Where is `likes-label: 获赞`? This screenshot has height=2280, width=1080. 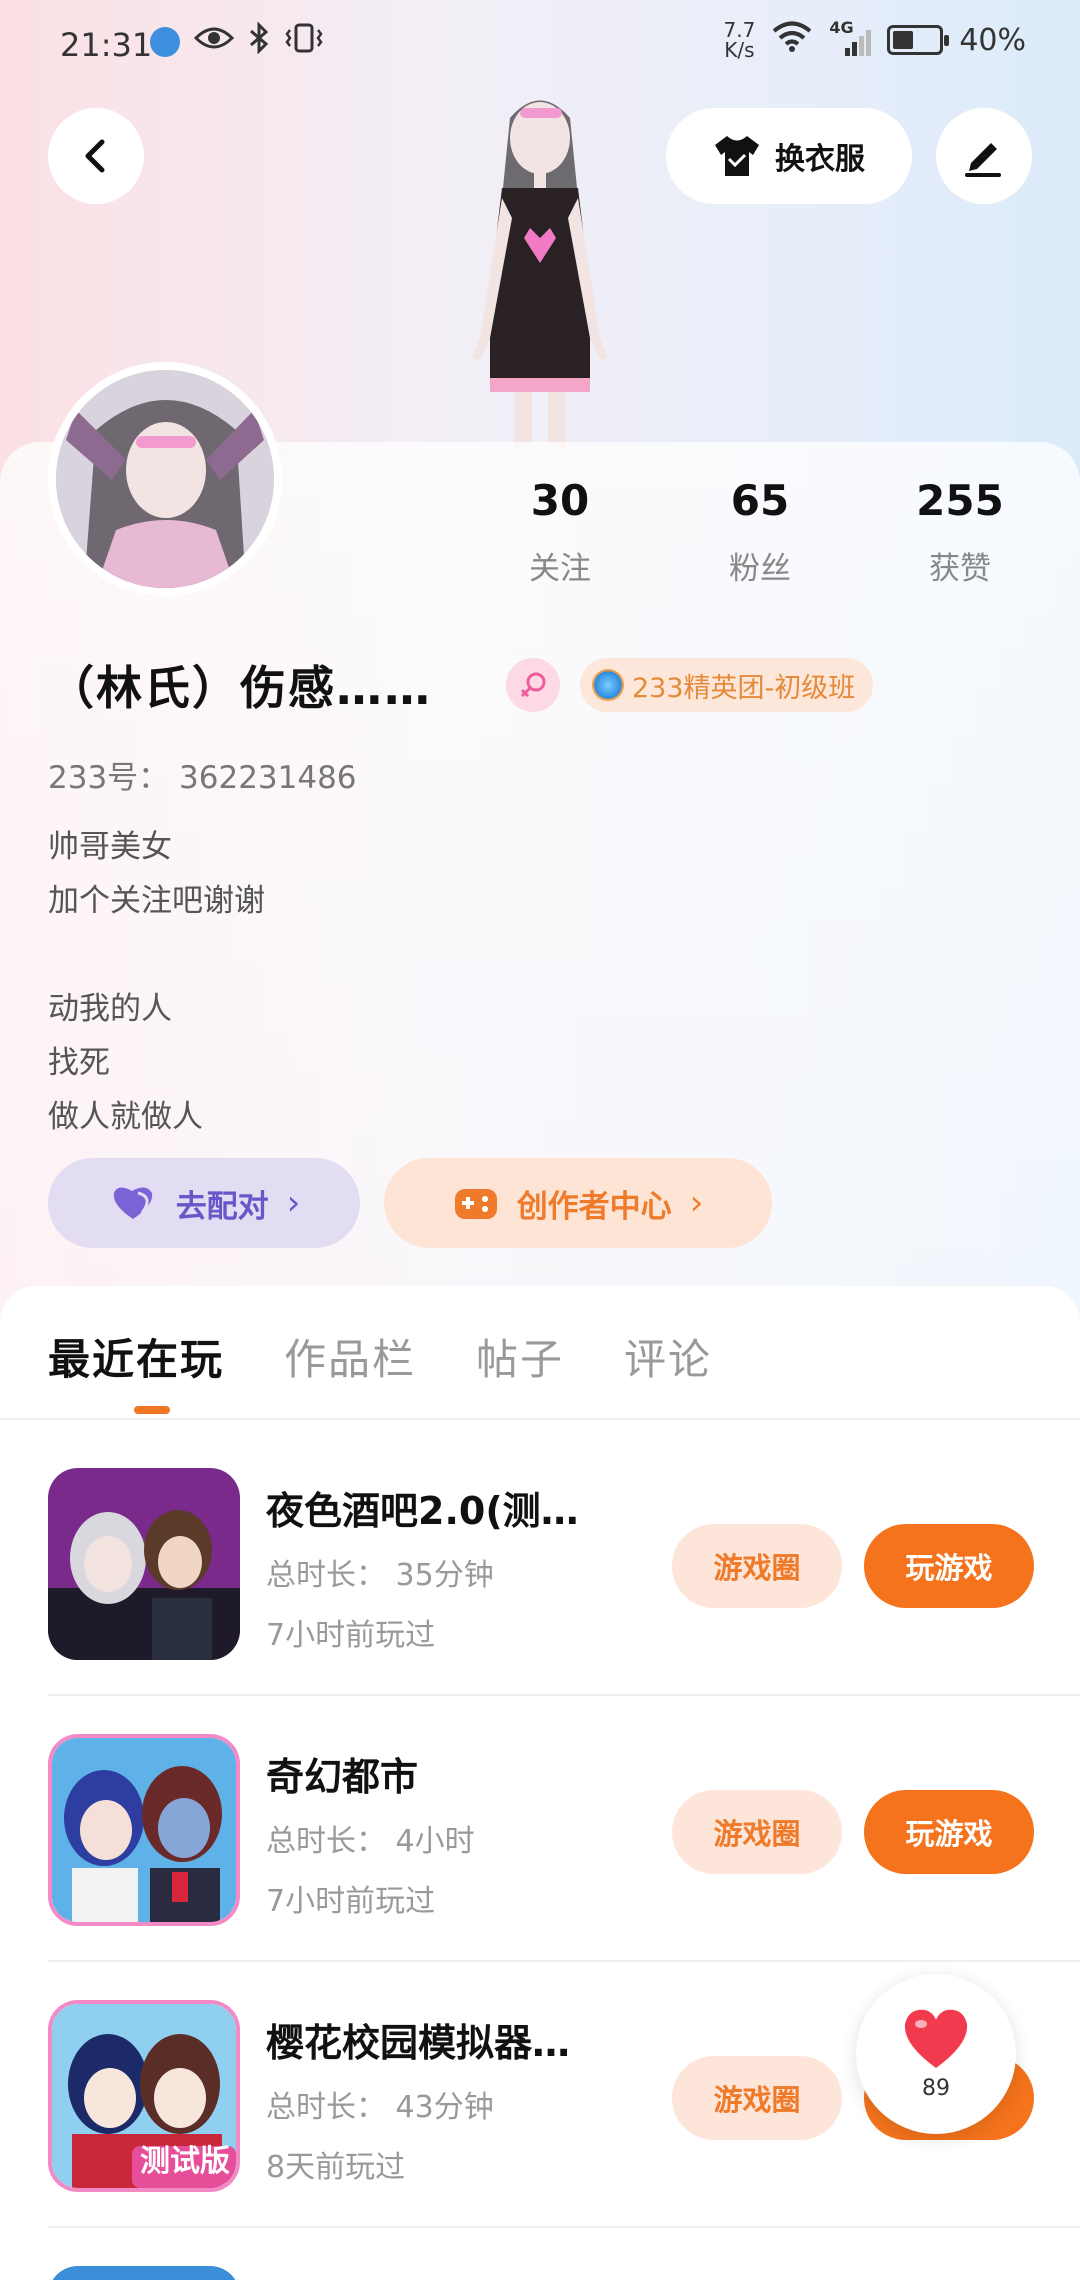 likes-label: 获赞 is located at coordinates (960, 569).